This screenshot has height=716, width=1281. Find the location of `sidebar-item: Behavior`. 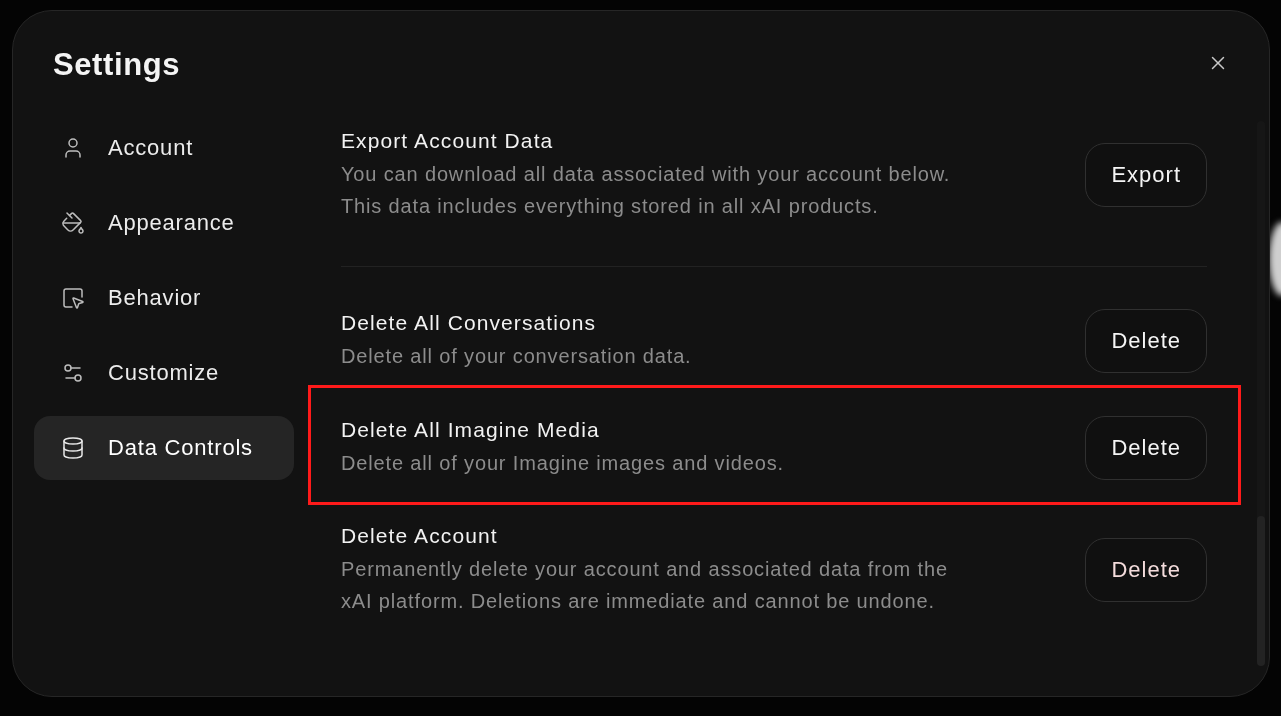

sidebar-item: Behavior is located at coordinates (164, 298).